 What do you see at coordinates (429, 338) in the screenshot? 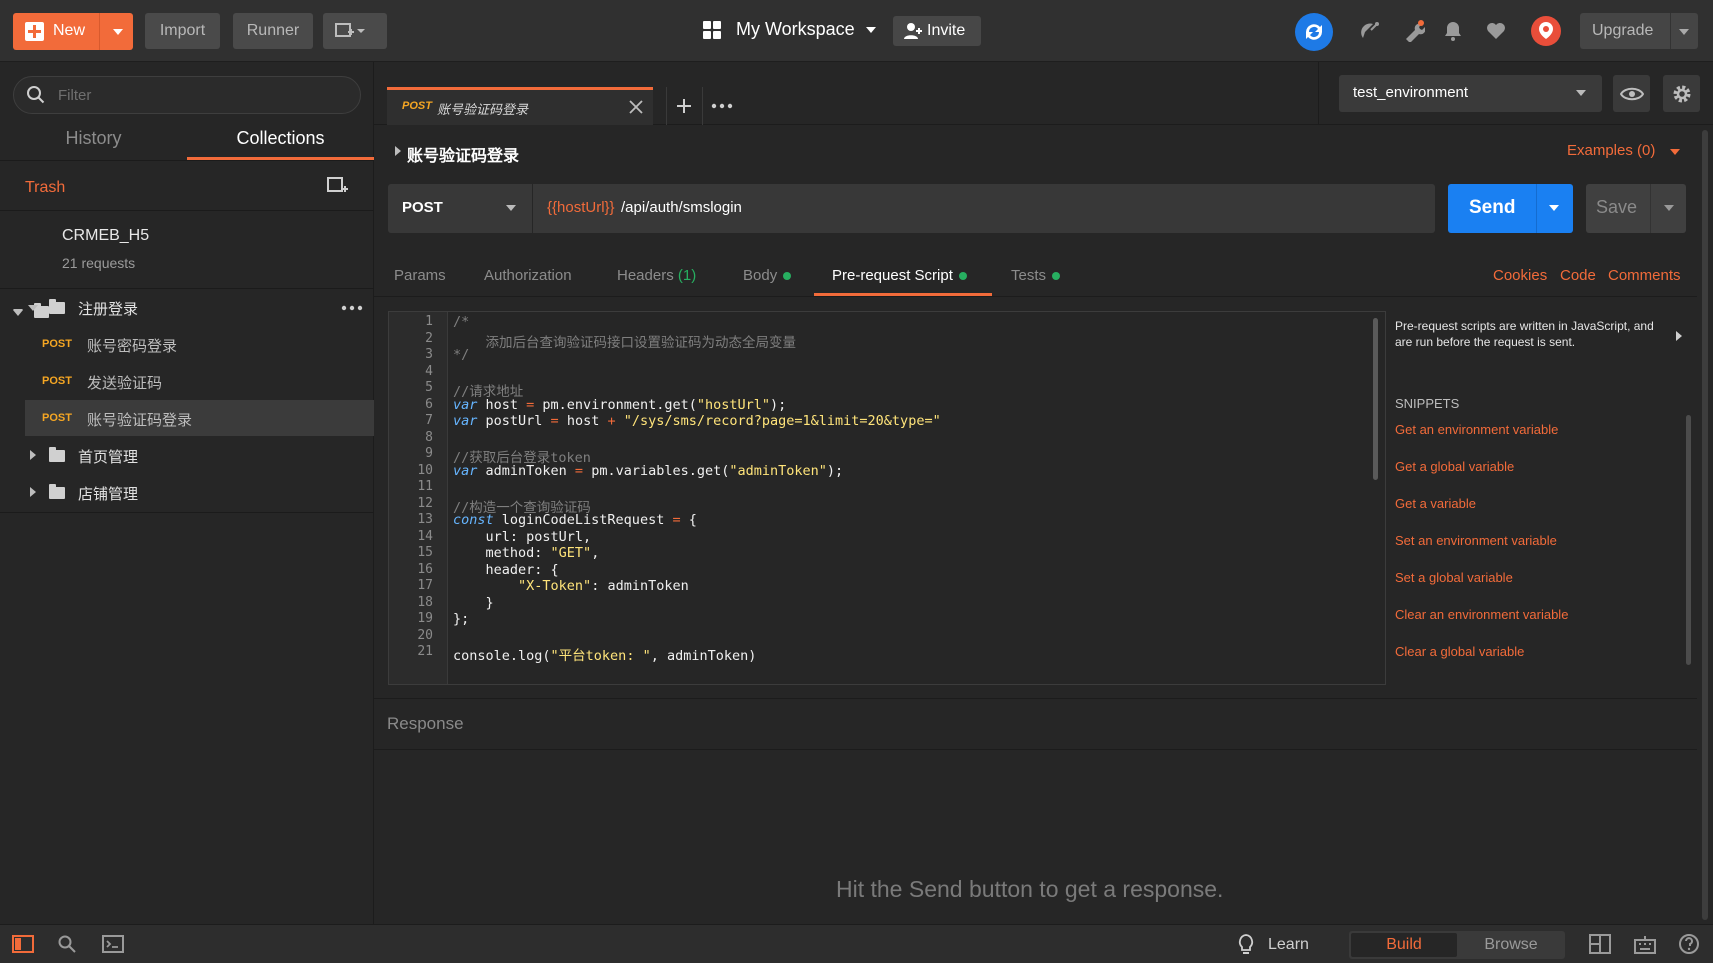
I see `line-number: 2` at bounding box center [429, 338].